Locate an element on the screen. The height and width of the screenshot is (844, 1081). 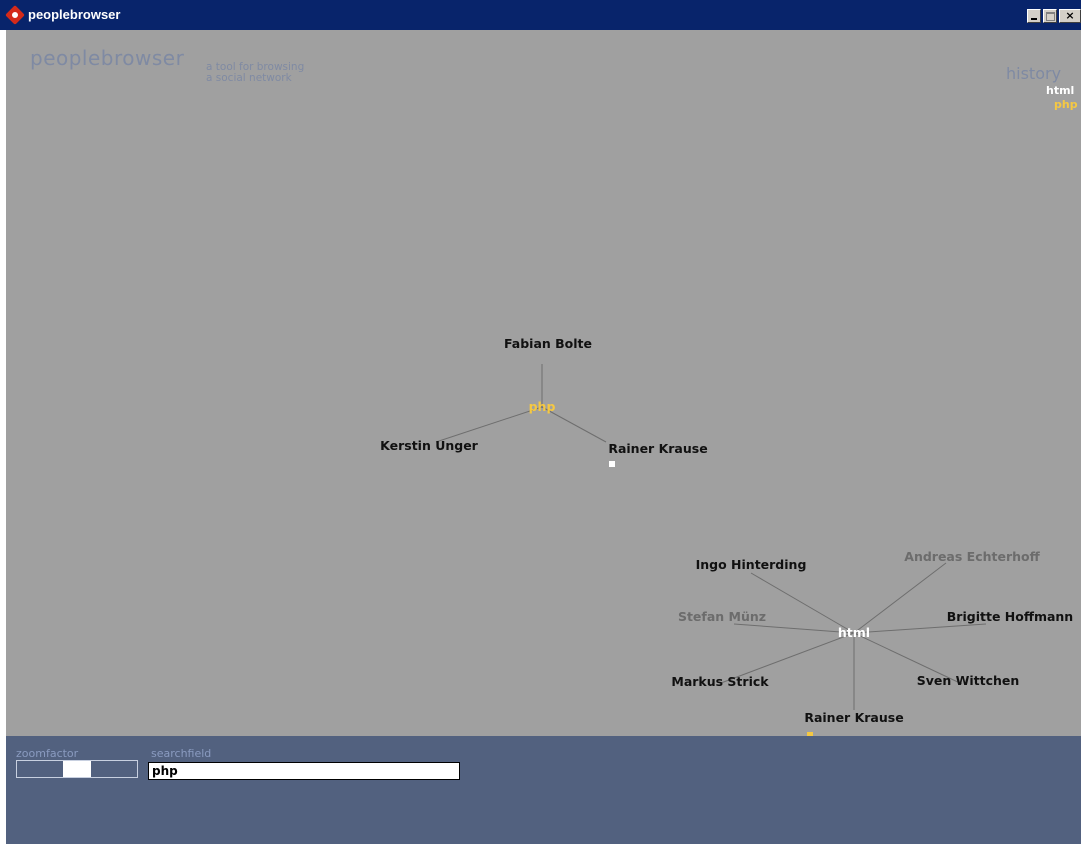
person-node-kerstin-unger: Kerstin Unger is located at coordinates (429, 445).